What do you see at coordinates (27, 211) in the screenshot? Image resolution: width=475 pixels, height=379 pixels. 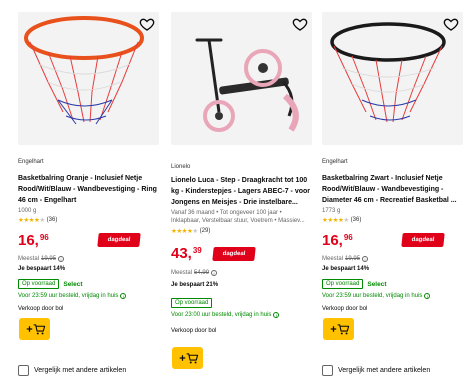 I see `product-weight: 1000 g` at bounding box center [27, 211].